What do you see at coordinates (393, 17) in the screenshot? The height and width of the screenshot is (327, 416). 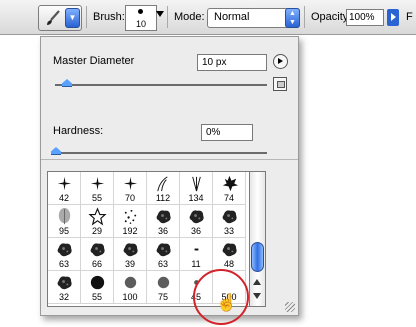 I see `opacity-slider-button` at bounding box center [393, 17].